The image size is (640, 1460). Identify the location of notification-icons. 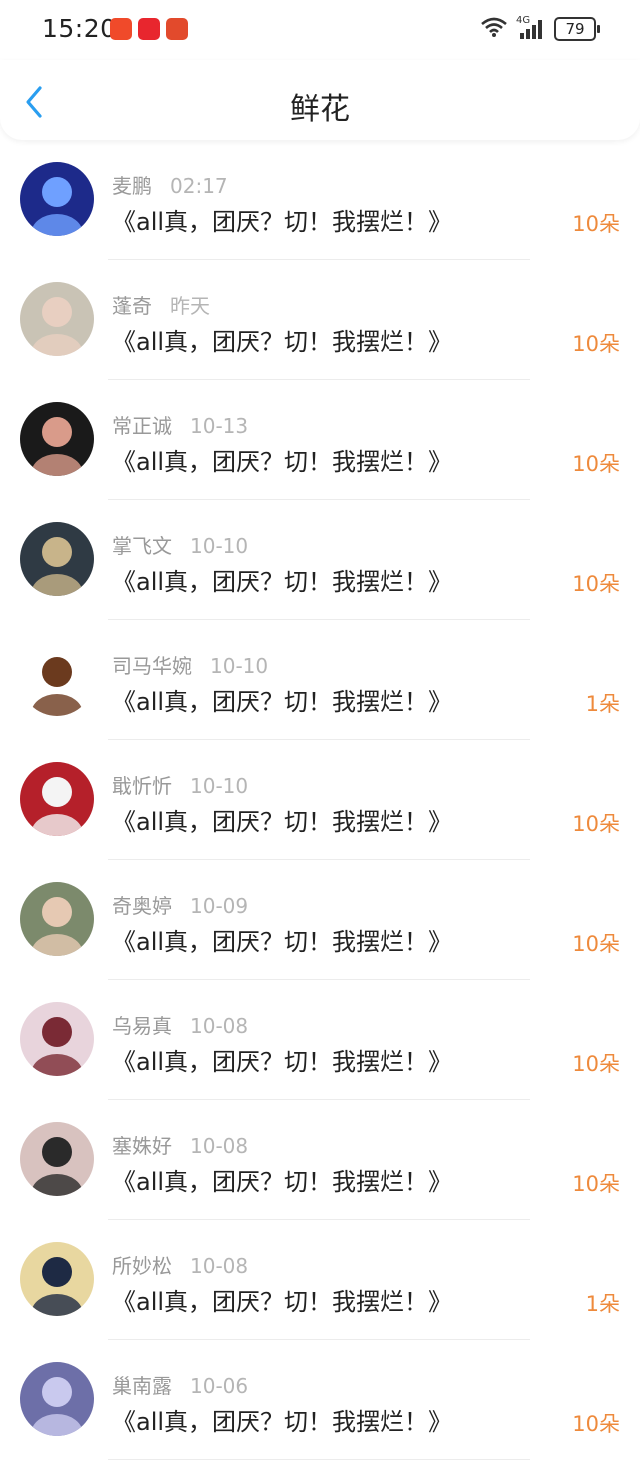
(149, 29).